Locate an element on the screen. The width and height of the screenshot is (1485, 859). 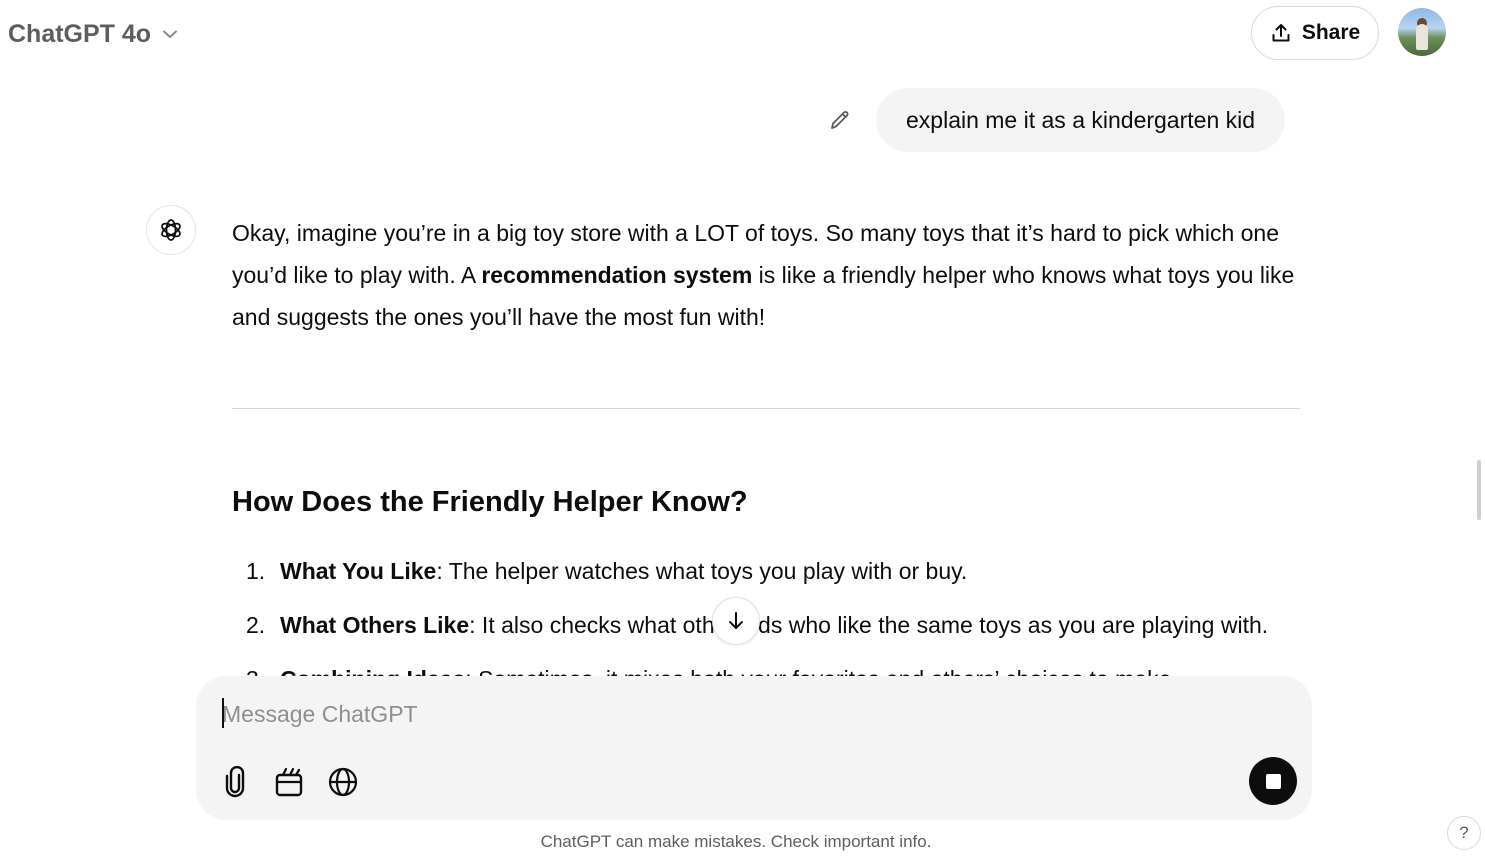
chevron-down-icon is located at coordinates (170, 34).